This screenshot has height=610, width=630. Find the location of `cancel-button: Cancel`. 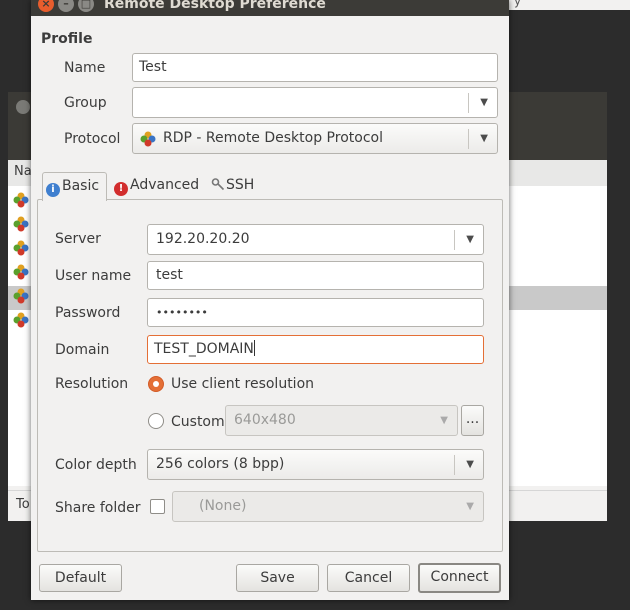

cancel-button: Cancel is located at coordinates (368, 578).